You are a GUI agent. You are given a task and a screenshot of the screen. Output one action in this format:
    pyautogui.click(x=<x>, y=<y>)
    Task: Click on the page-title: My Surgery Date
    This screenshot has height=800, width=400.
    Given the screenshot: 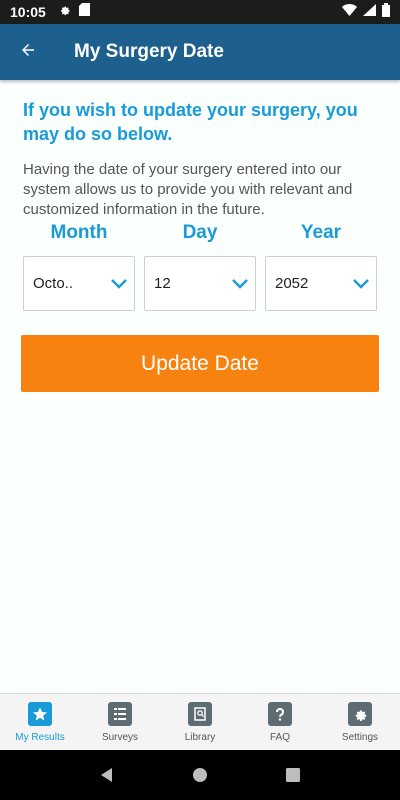 What is the action you would take?
    pyautogui.click(x=149, y=51)
    